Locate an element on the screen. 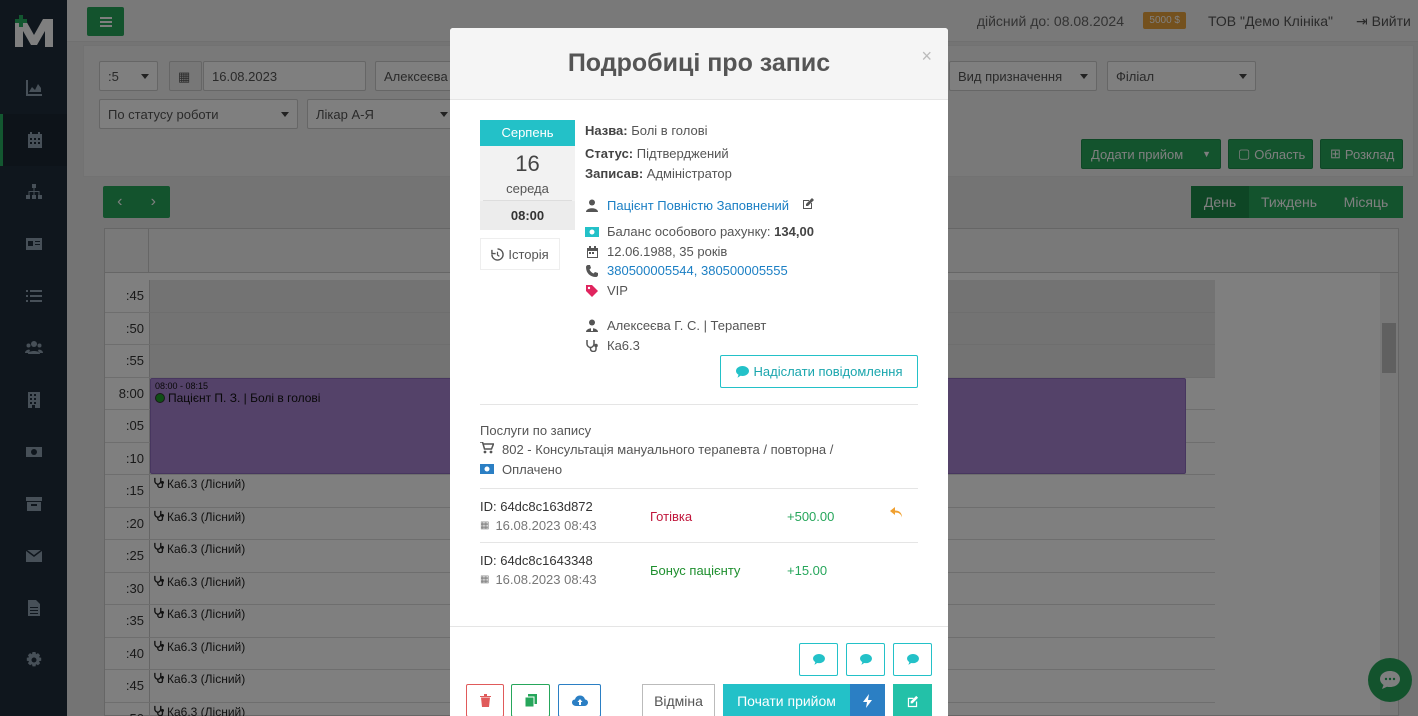 The width and height of the screenshot is (1418, 716). date-month: Серпень is located at coordinates (527, 133).